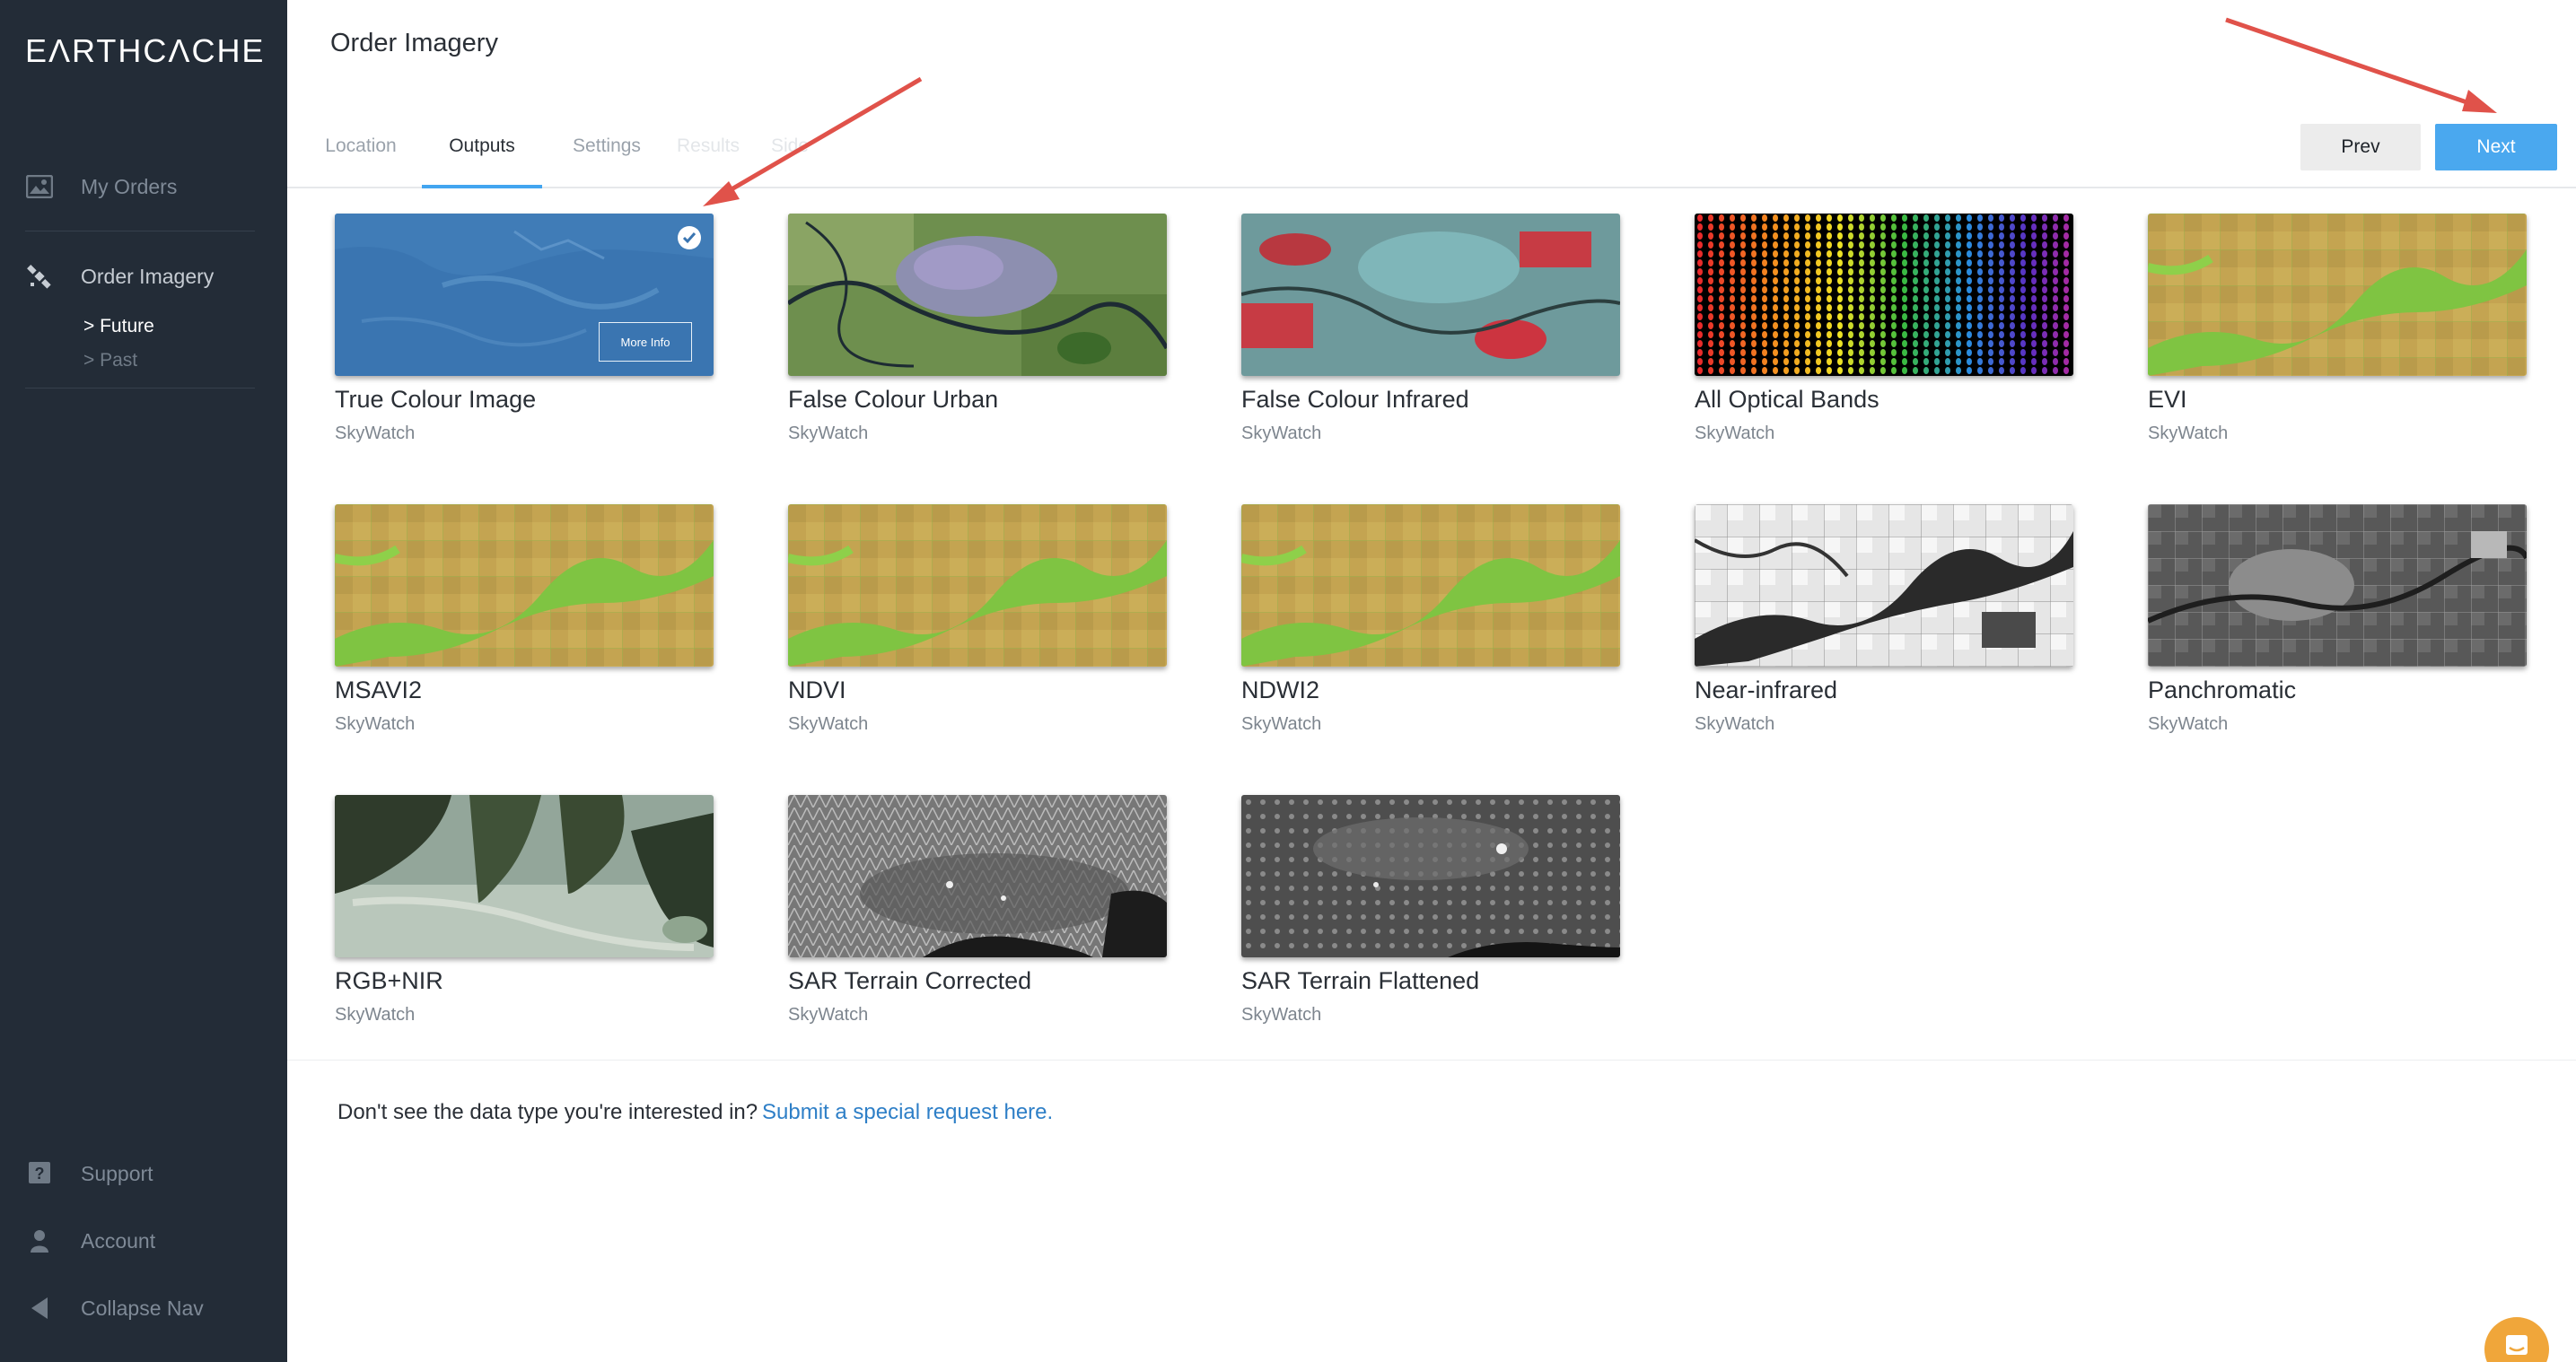  I want to click on special-request-link: Submit a special request here., so click(907, 1112).